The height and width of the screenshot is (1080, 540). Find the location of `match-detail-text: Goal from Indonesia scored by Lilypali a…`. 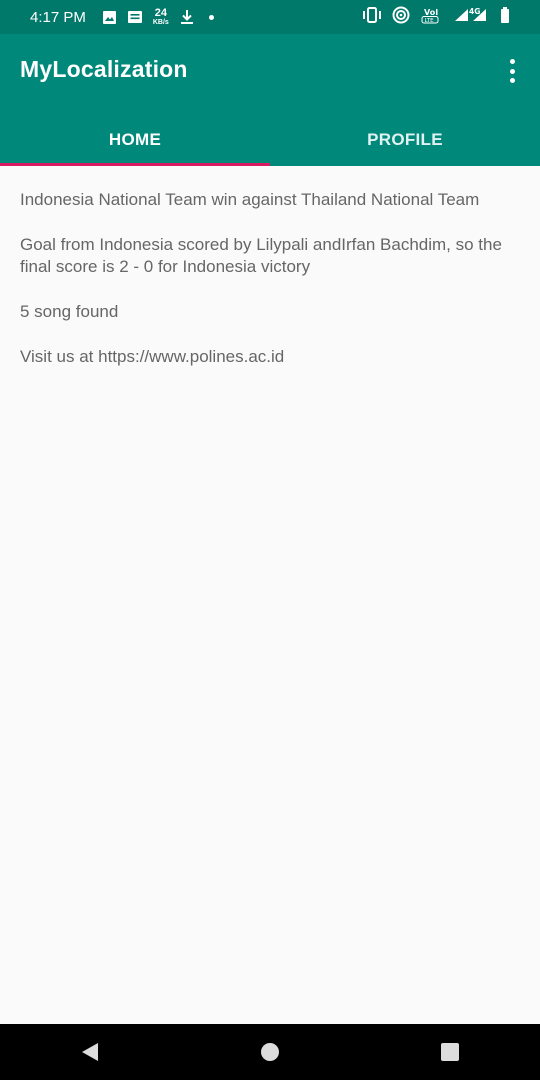

match-detail-text: Goal from Indonesia scored by Lilypali a… is located at coordinates (261, 255).